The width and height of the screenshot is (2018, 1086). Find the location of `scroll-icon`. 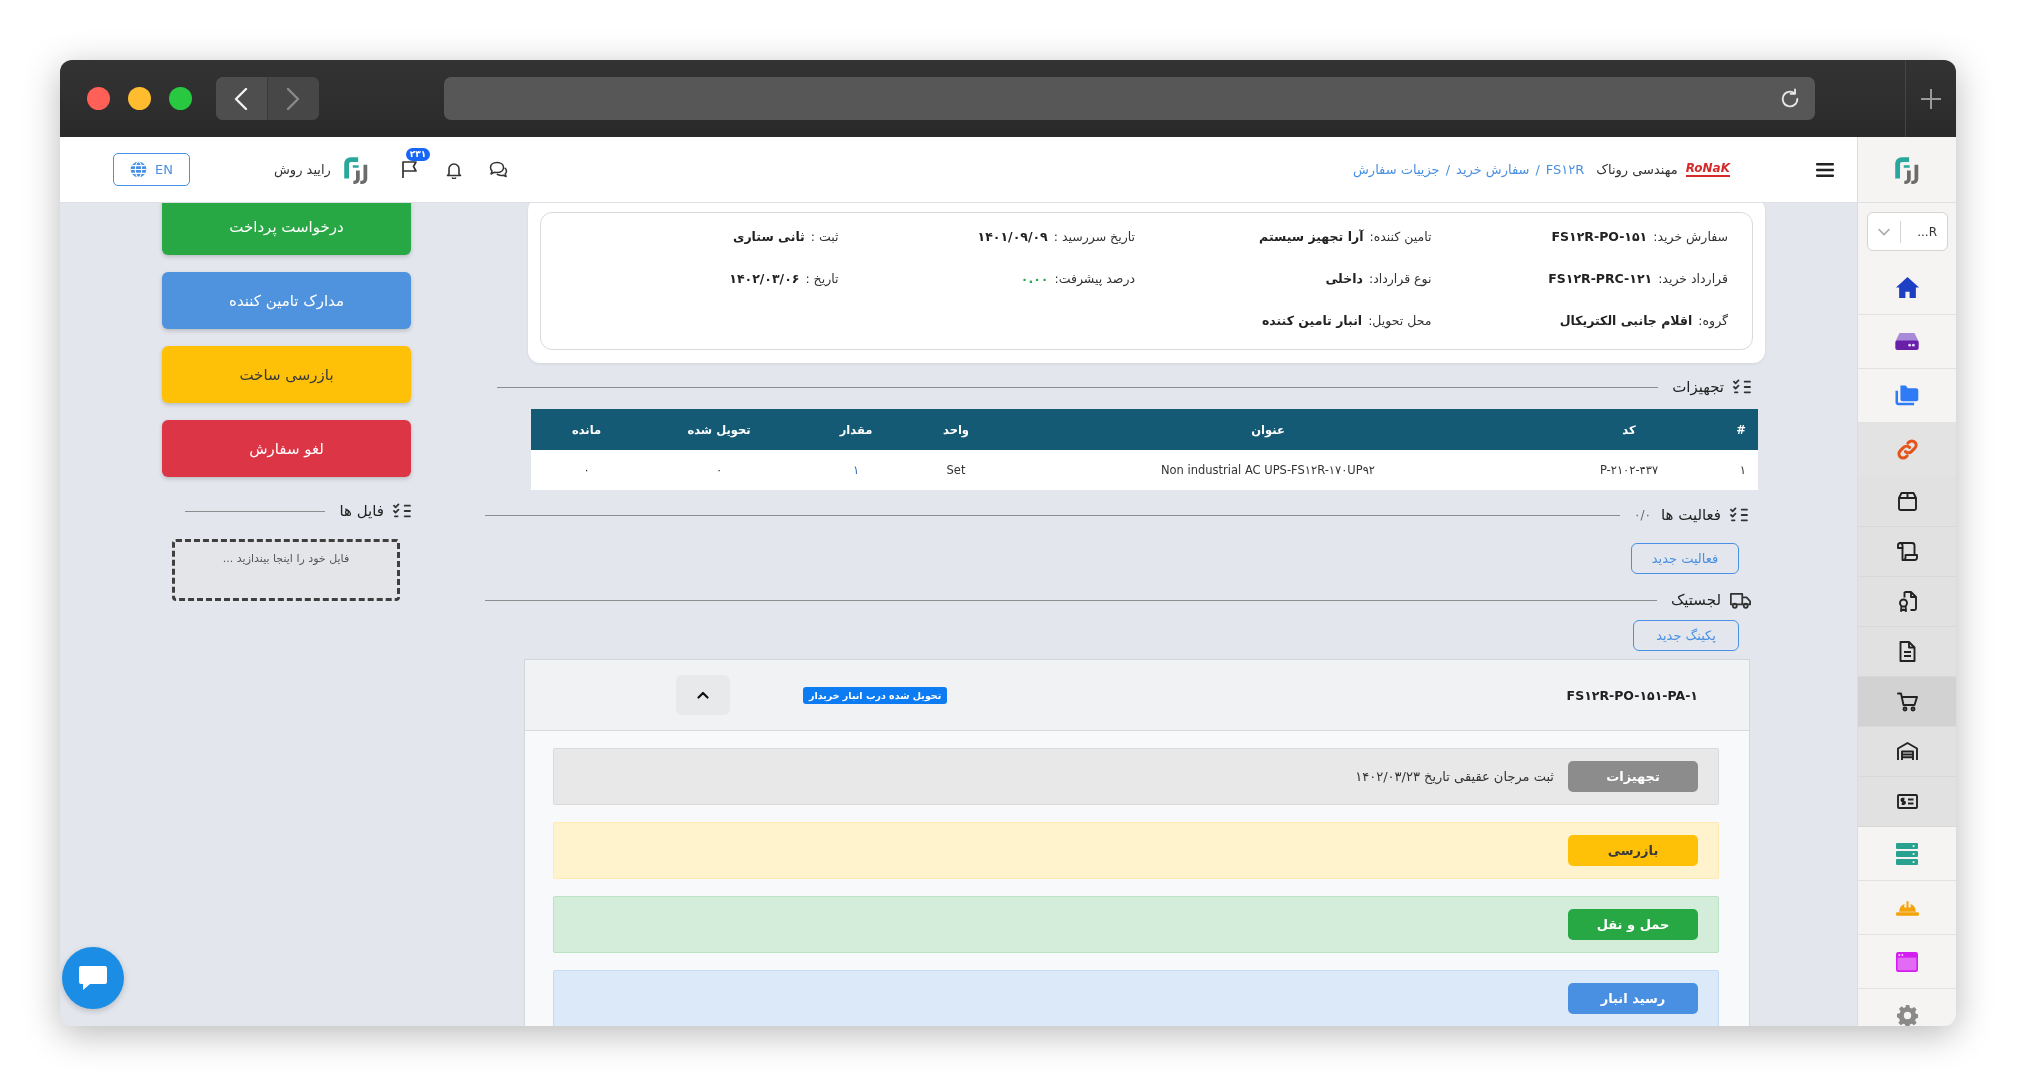

scroll-icon is located at coordinates (1907, 551).